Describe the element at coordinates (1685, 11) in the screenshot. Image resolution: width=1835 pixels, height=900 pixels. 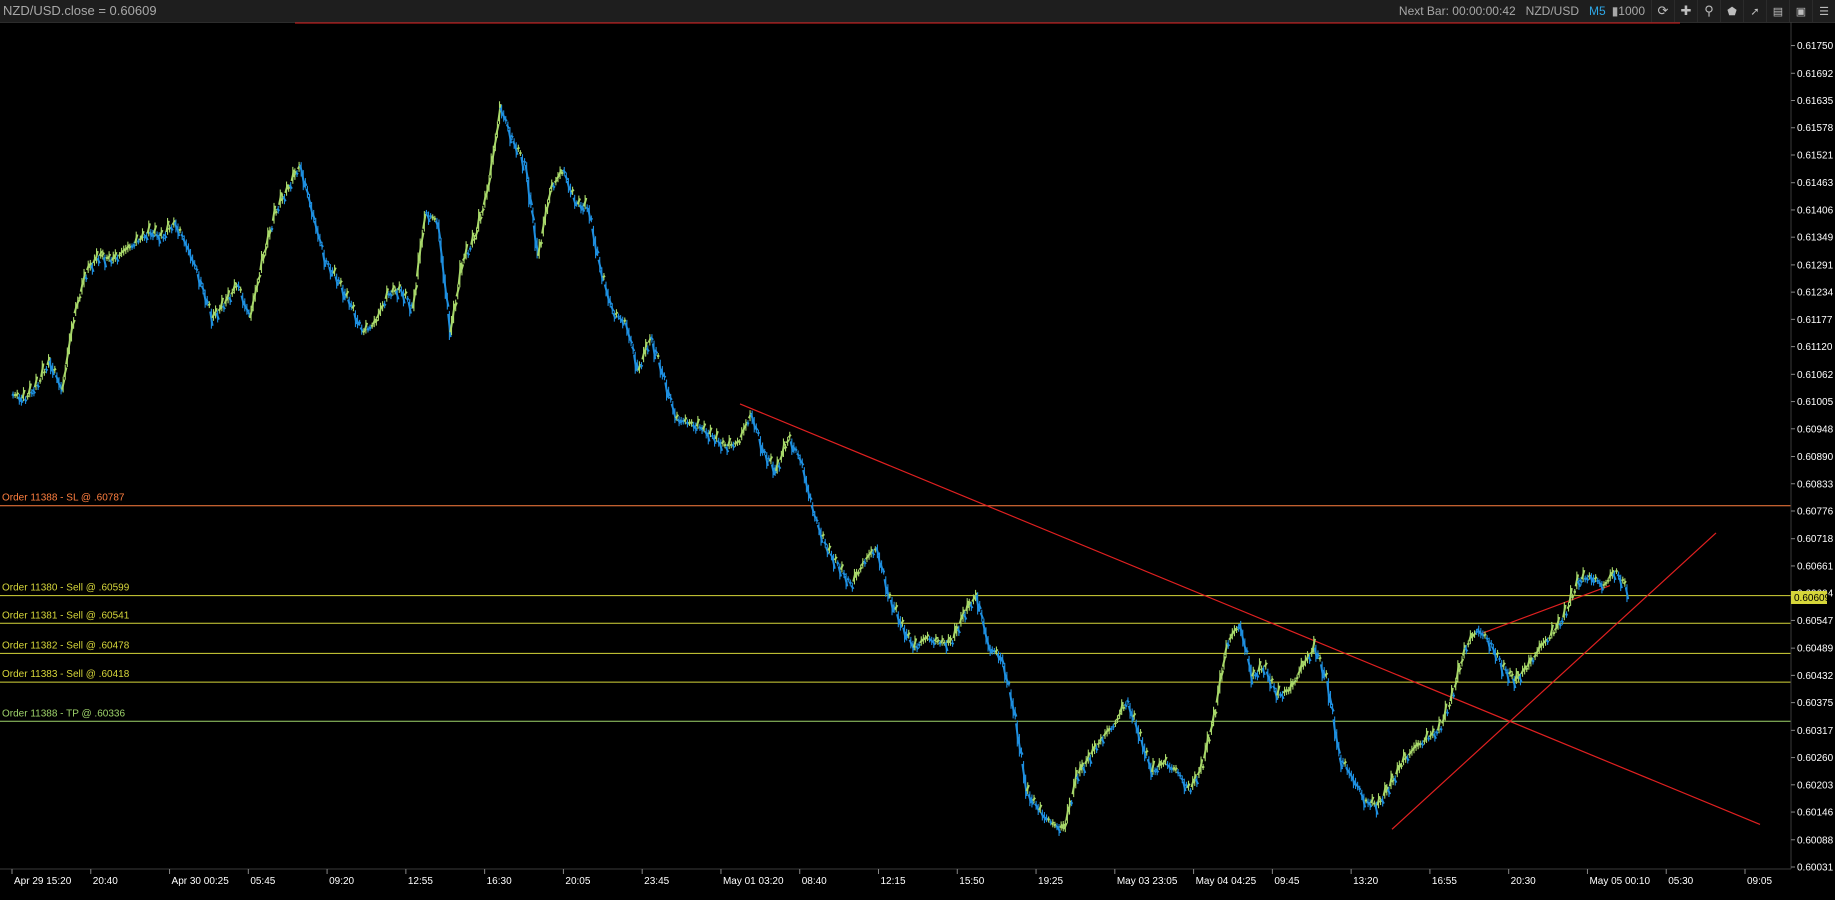
I see `crosshair-icon: ✚` at that location.